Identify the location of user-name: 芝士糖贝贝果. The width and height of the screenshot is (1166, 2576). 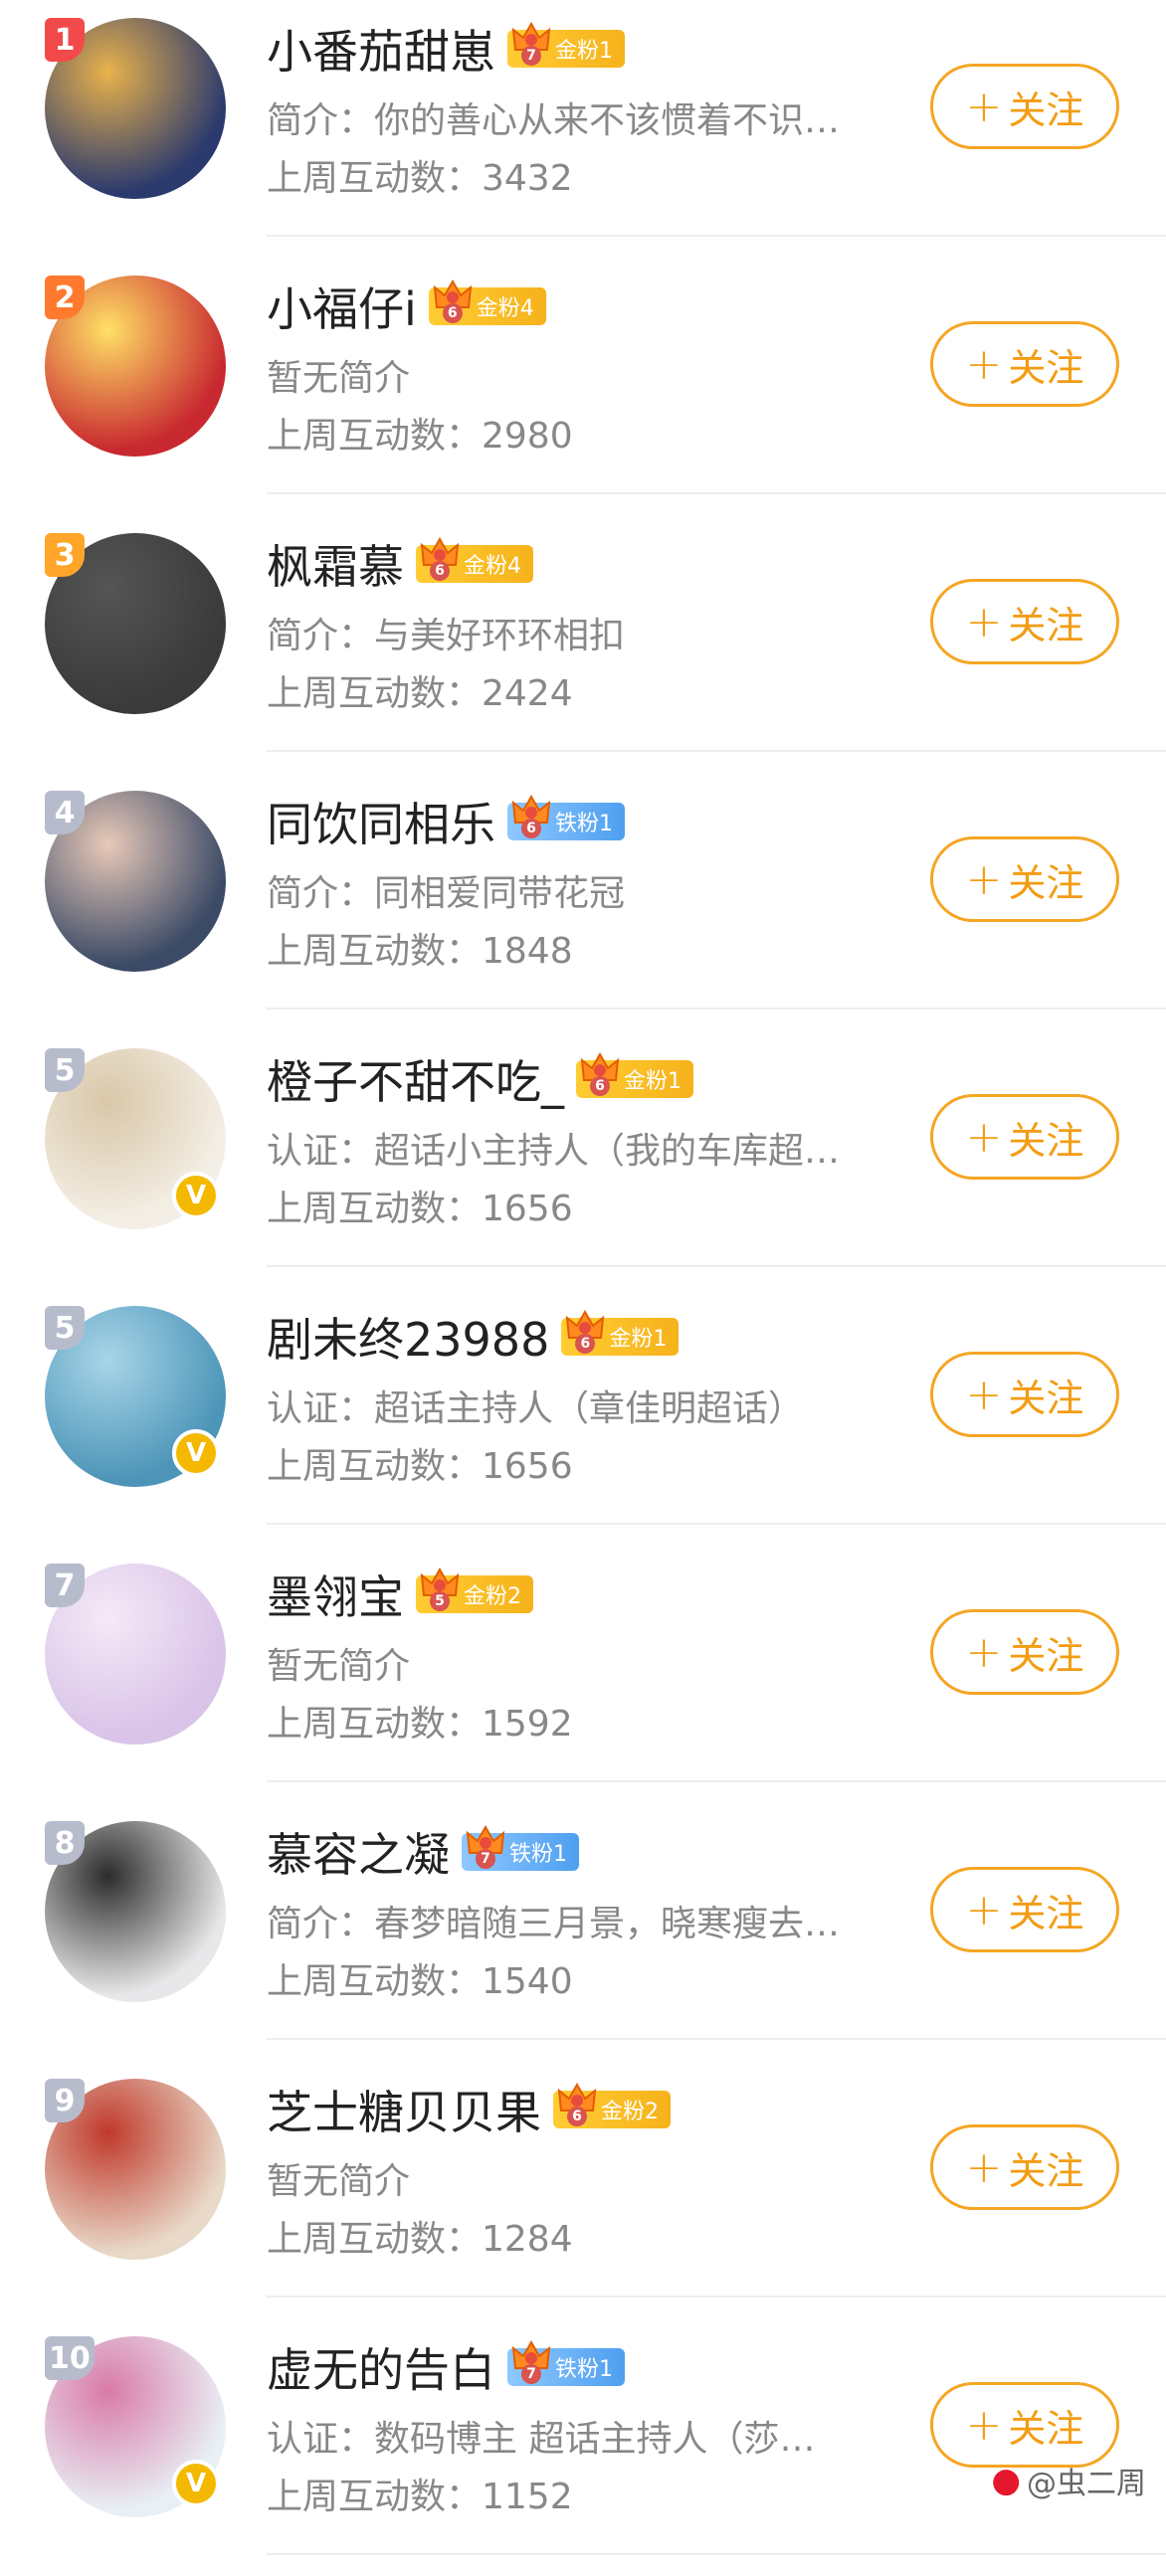
(404, 2109).